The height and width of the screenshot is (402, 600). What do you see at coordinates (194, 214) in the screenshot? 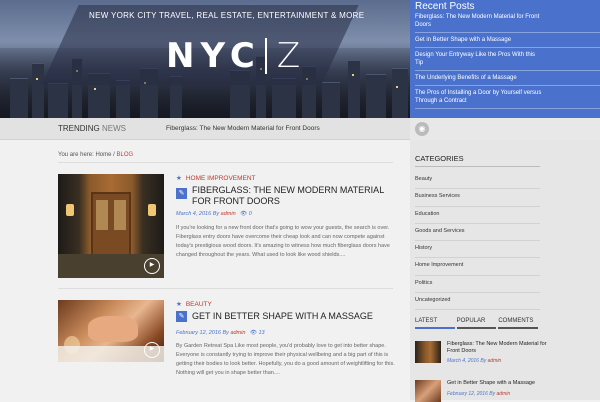
I see `post-date: March 4, 2016` at bounding box center [194, 214].